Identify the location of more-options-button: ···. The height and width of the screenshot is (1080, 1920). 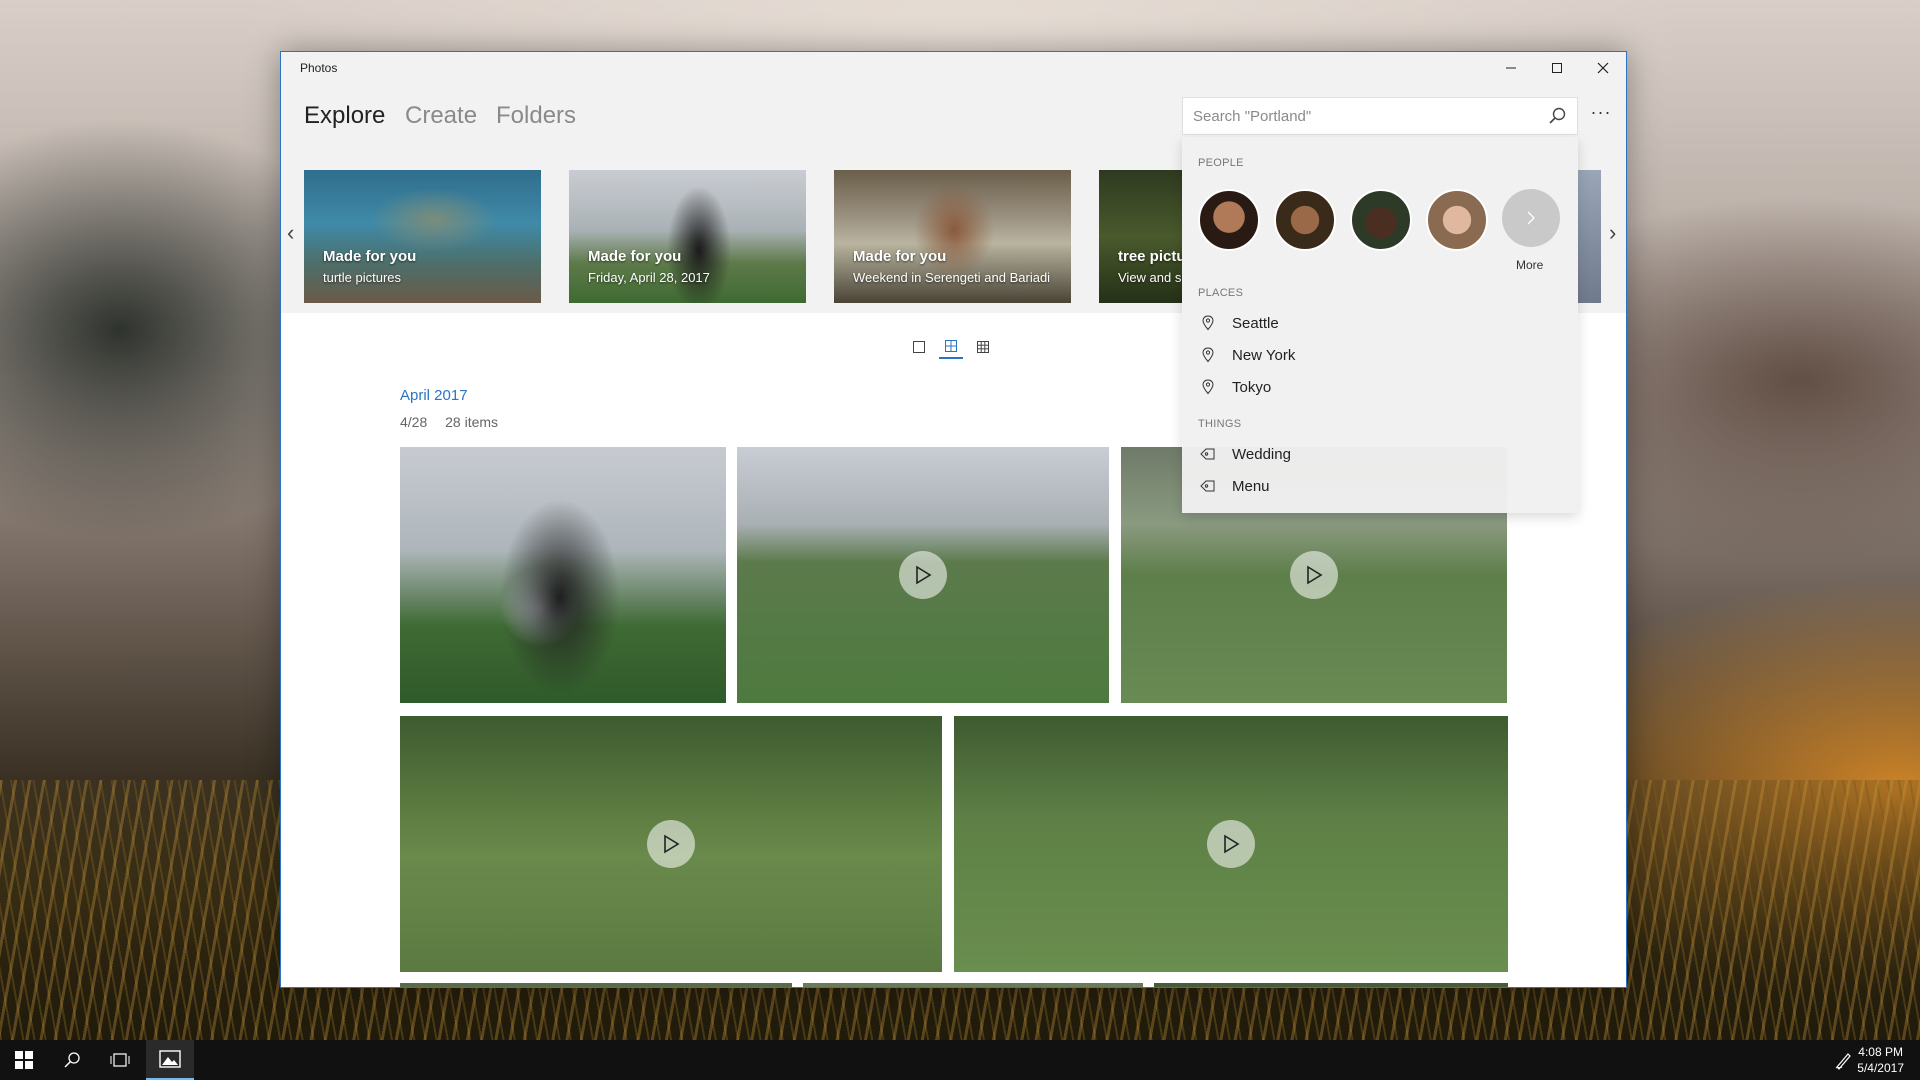
(1601, 116).